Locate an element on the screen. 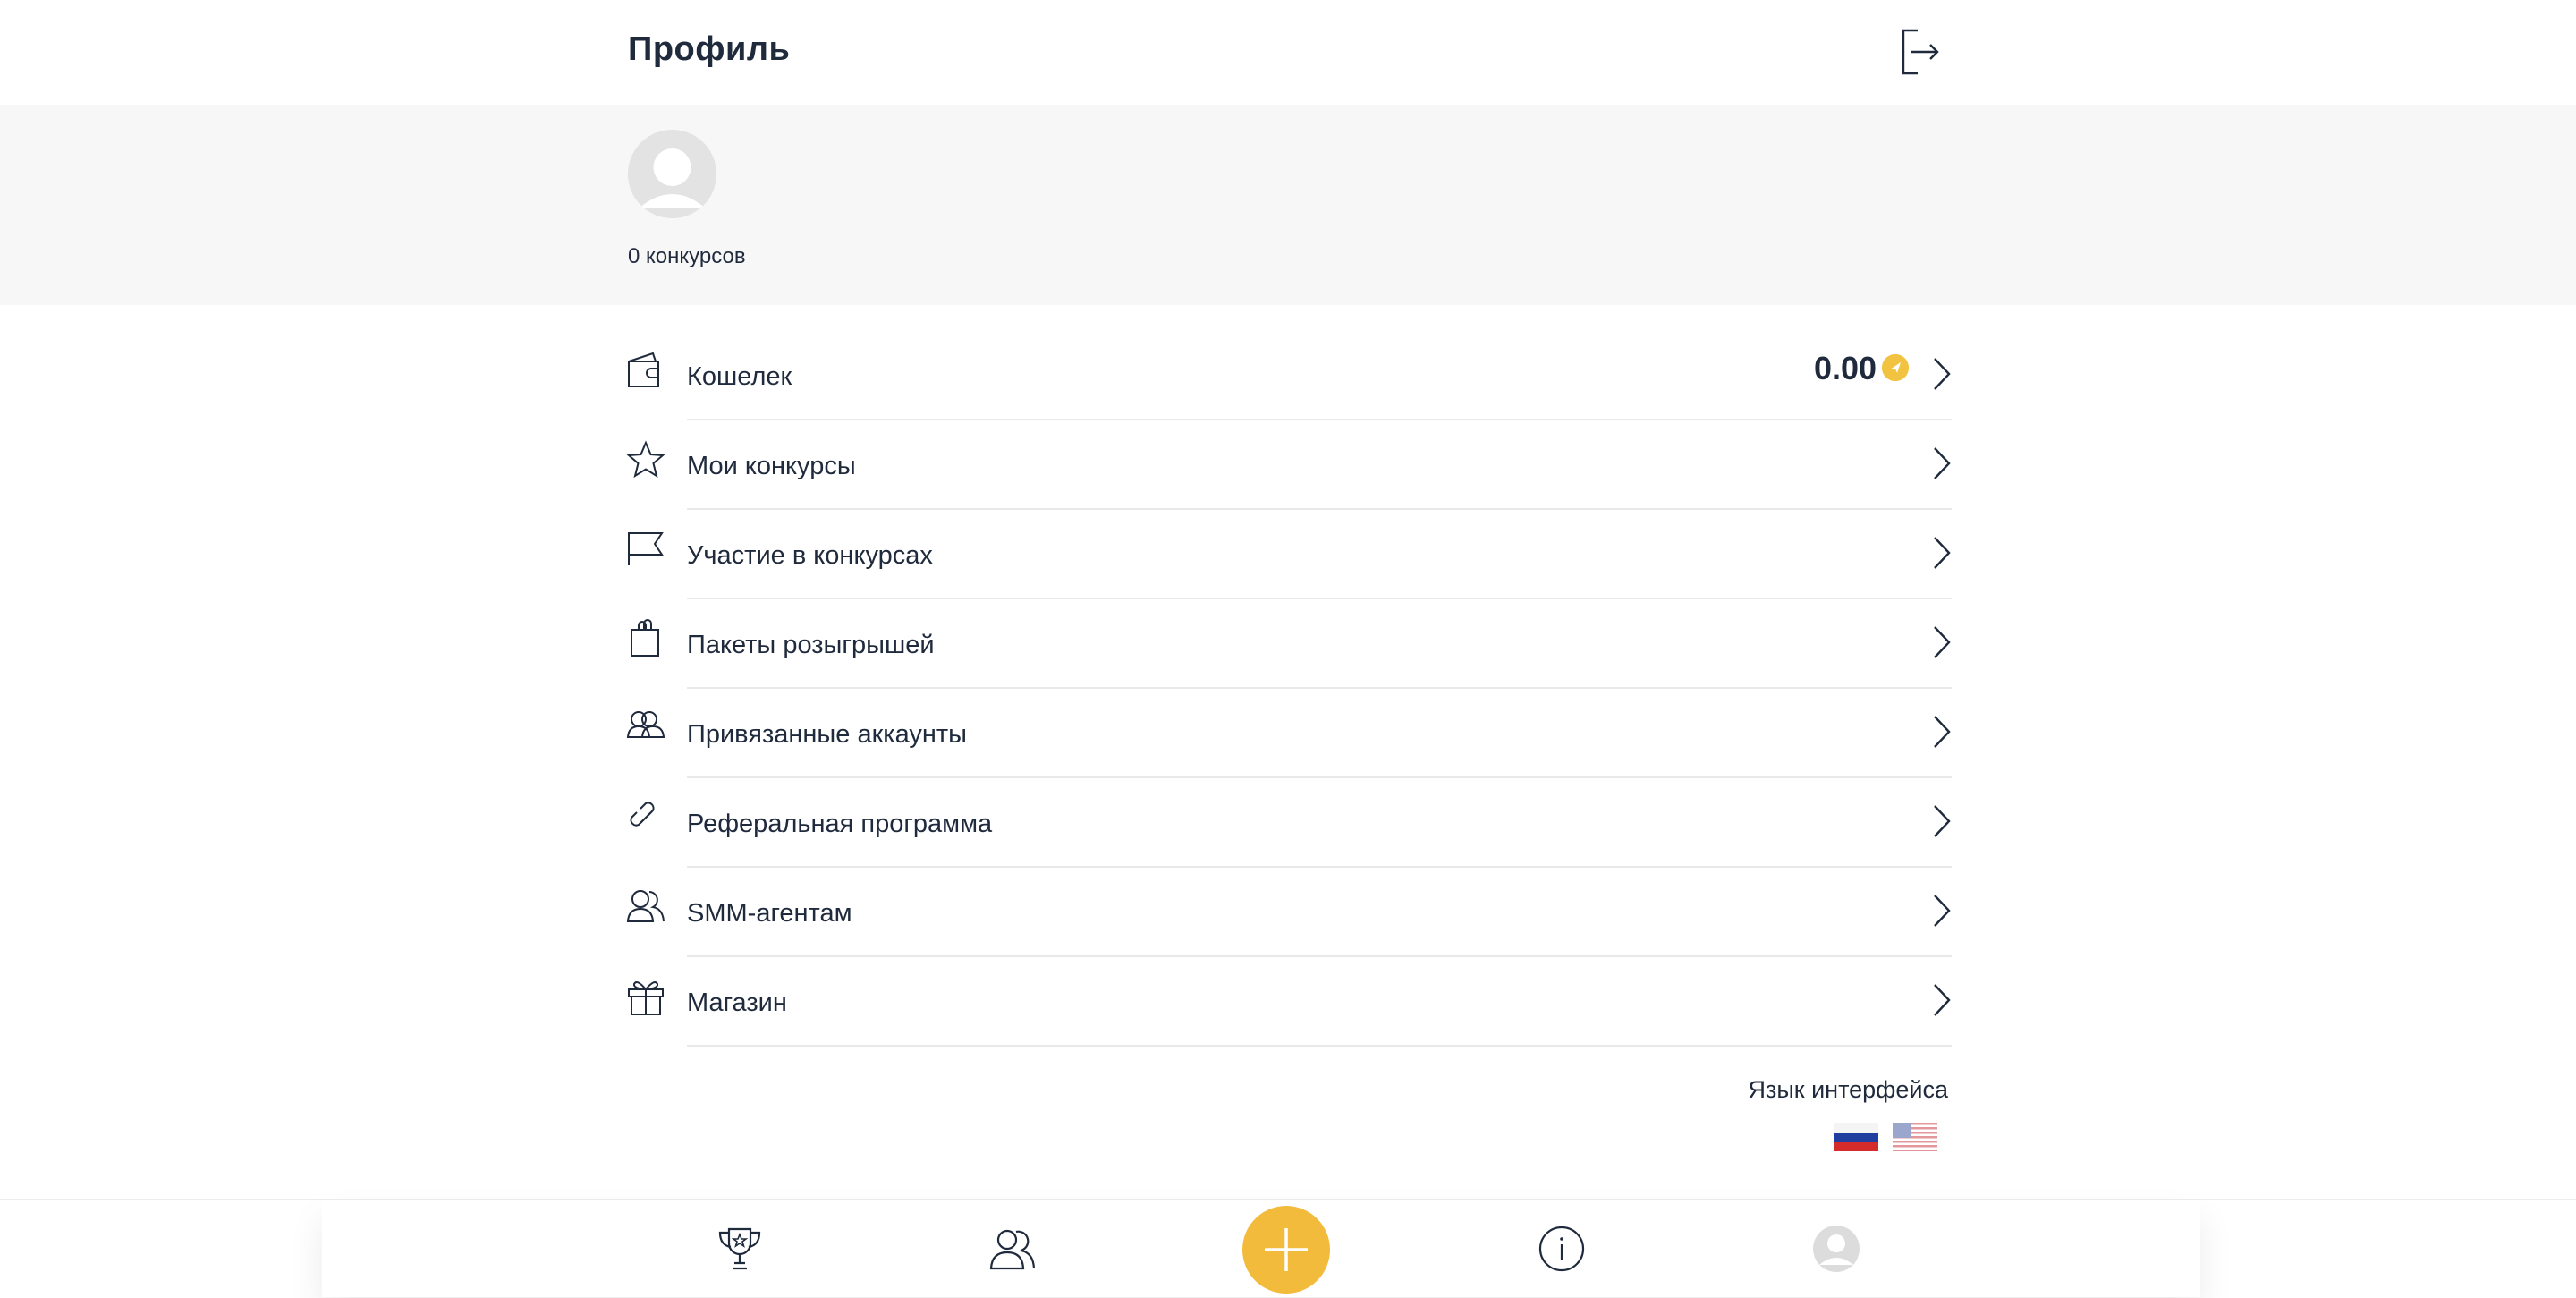 The width and height of the screenshot is (2576, 1298). menu-item-referral: Реферальная программа is located at coordinates (1289, 823).